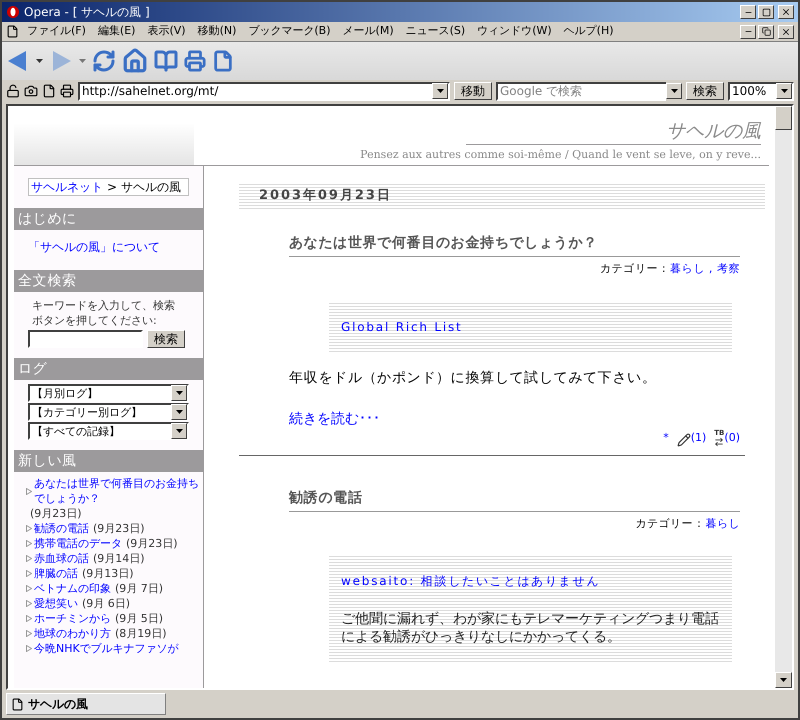 This screenshot has height=720, width=800. What do you see at coordinates (61, 558) in the screenshot?
I see `entry-link: 赤血球の話` at bounding box center [61, 558].